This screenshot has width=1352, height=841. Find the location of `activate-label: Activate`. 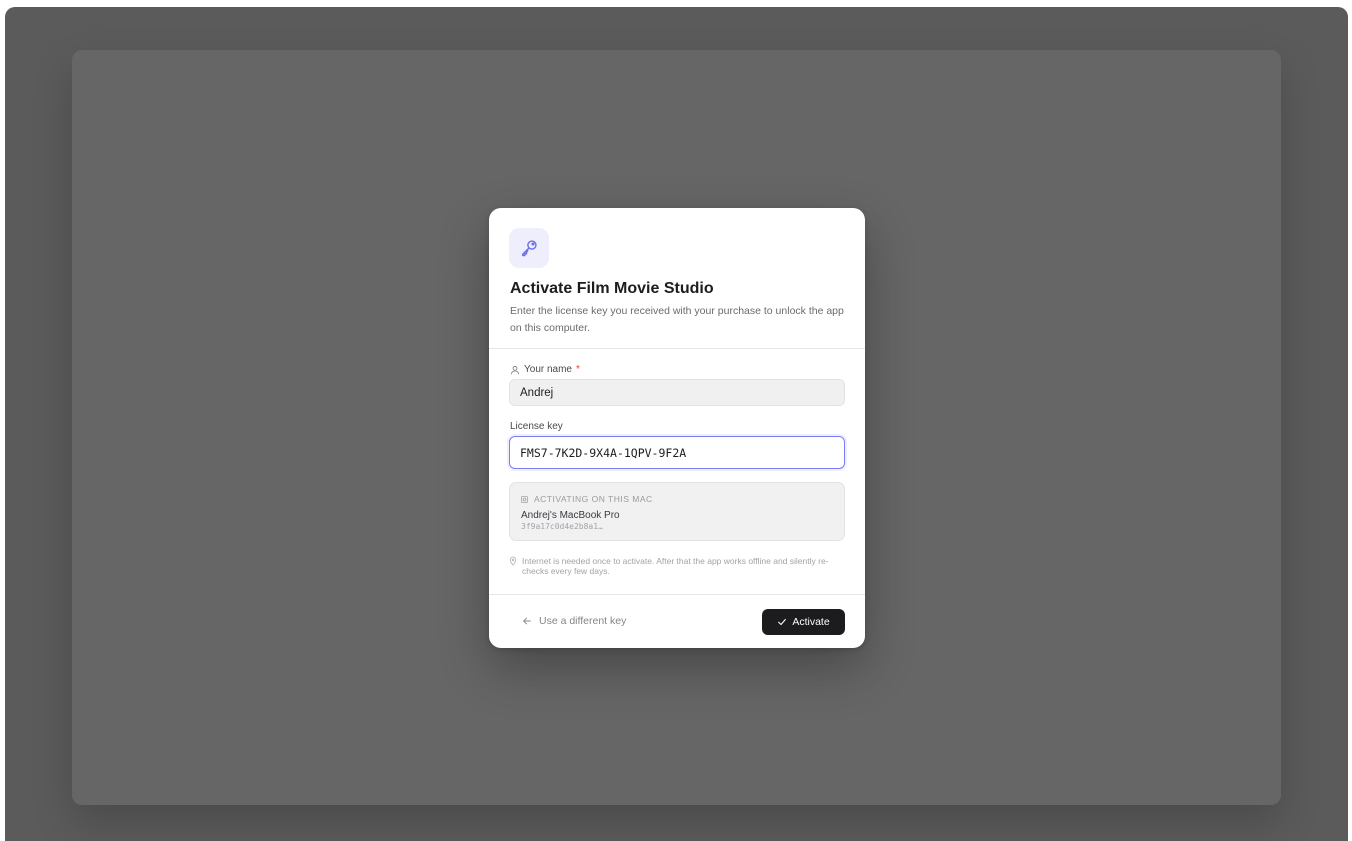

activate-label: Activate is located at coordinates (811, 622).